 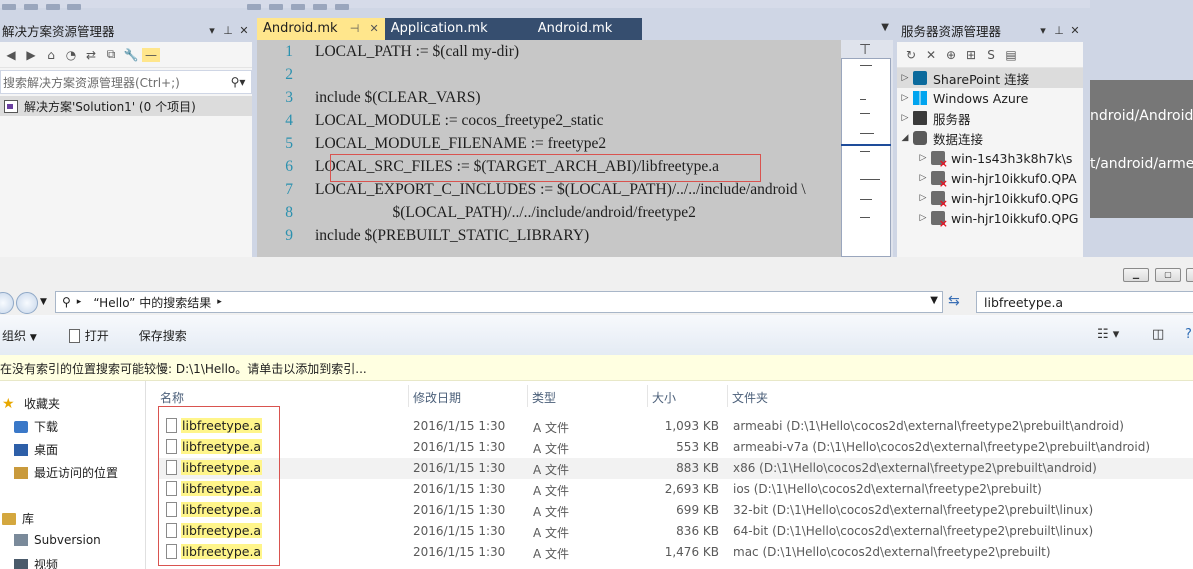 I want to click on stop-icon: ✕, so click(x=931, y=55).